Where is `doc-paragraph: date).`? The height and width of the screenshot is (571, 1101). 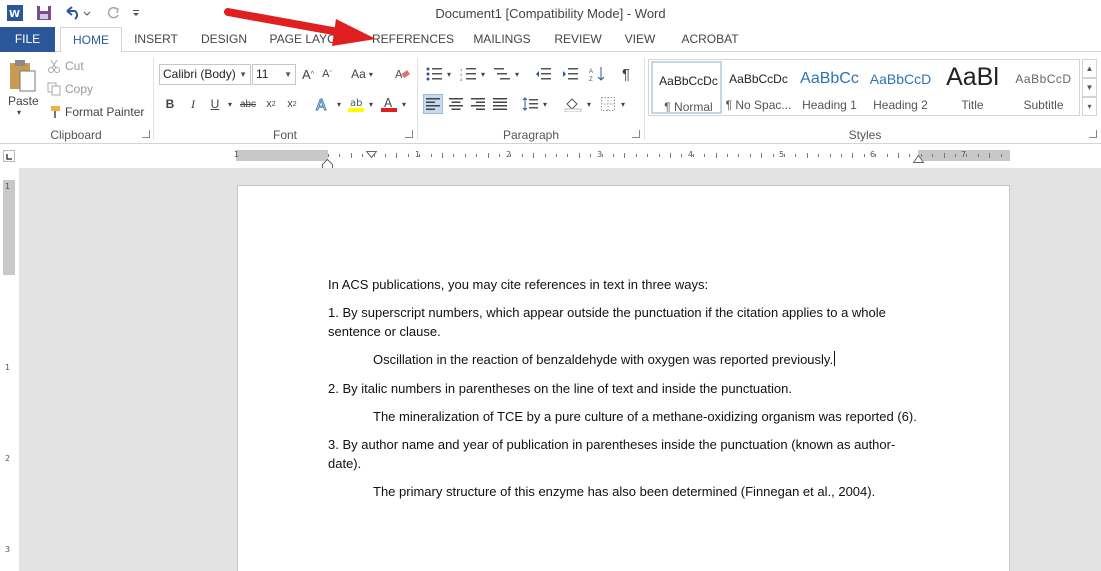
doc-paragraph: date). is located at coordinates (618, 463).